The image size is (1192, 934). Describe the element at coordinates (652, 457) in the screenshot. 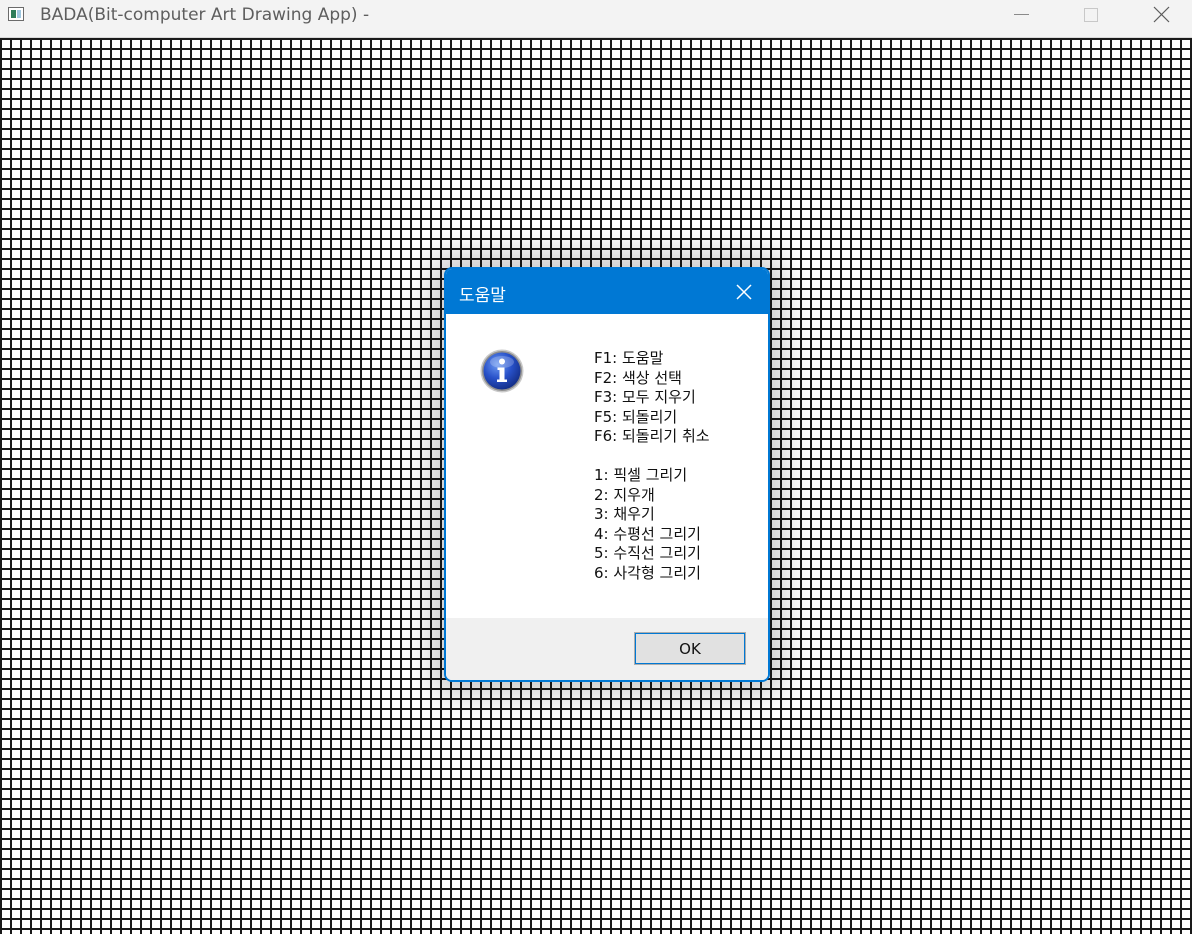

I see `help-spacer` at that location.